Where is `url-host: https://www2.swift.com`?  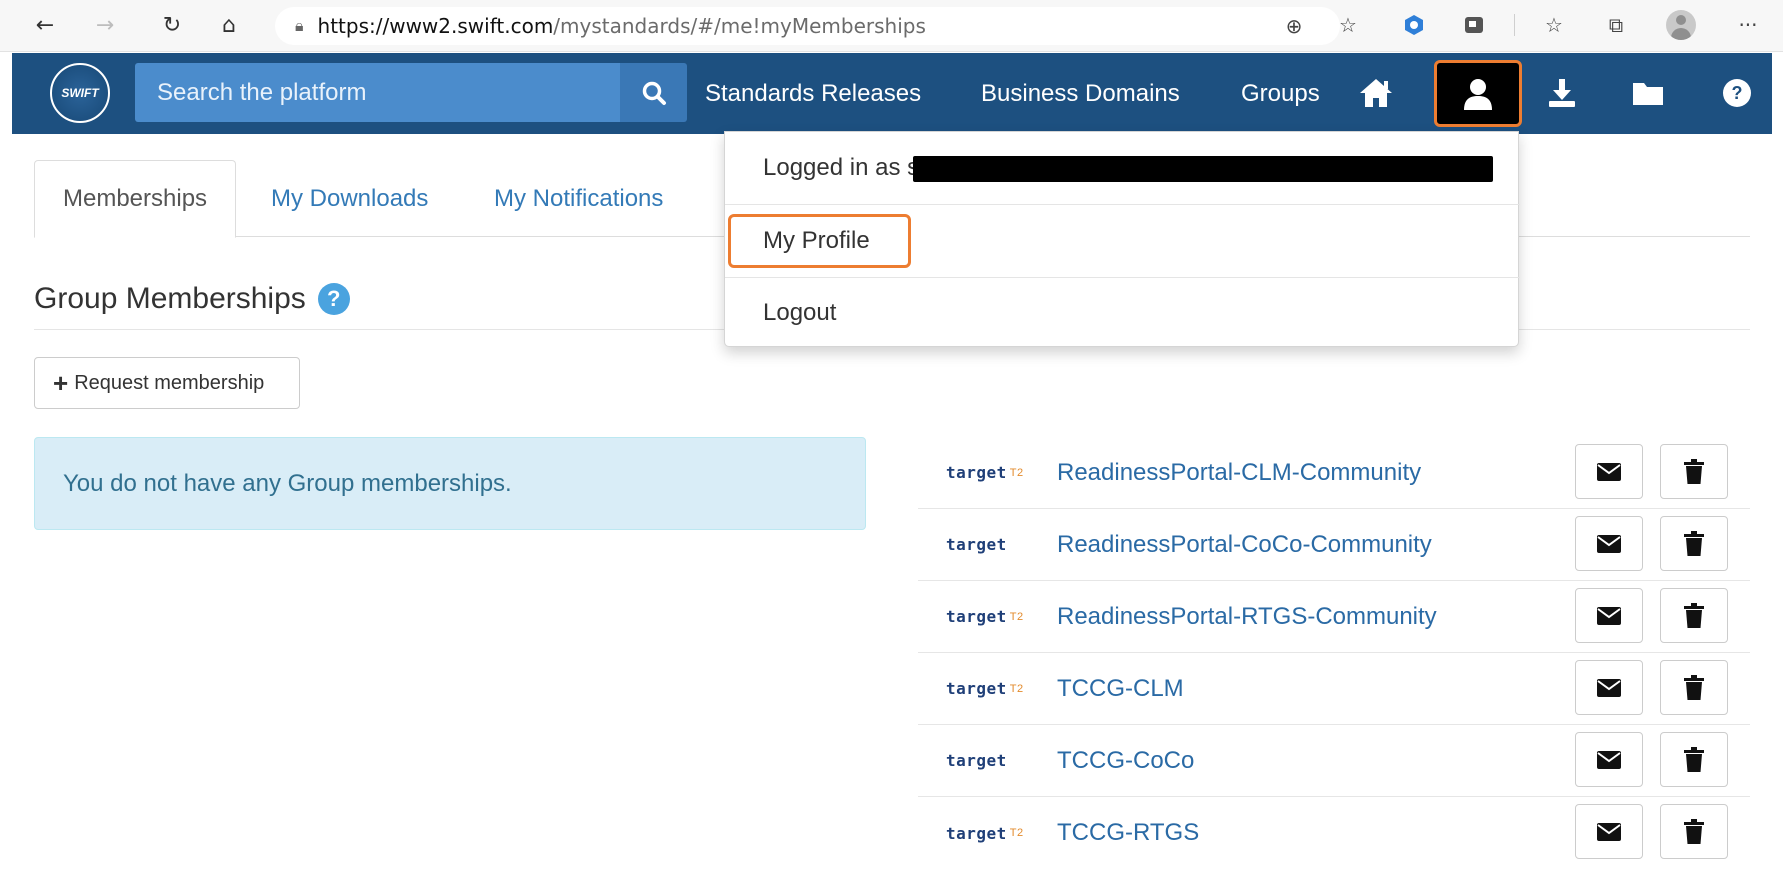 url-host: https://www2.swift.com is located at coordinates (435, 26).